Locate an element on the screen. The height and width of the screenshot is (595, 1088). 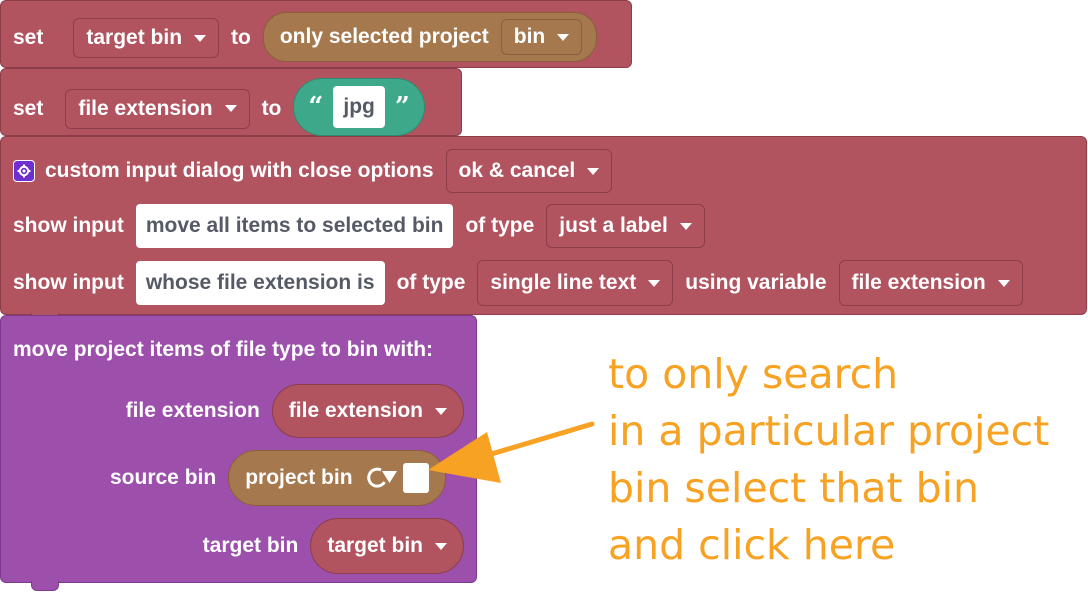
annotation-line: to only search is located at coordinates (753, 374).